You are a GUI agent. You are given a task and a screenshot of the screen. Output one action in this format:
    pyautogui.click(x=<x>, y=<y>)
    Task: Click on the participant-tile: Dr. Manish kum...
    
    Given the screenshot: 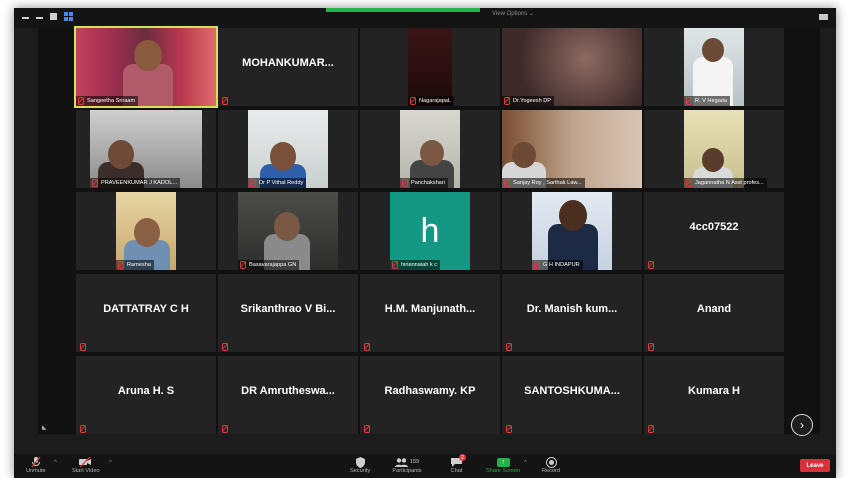 What is the action you would take?
    pyautogui.click(x=572, y=313)
    